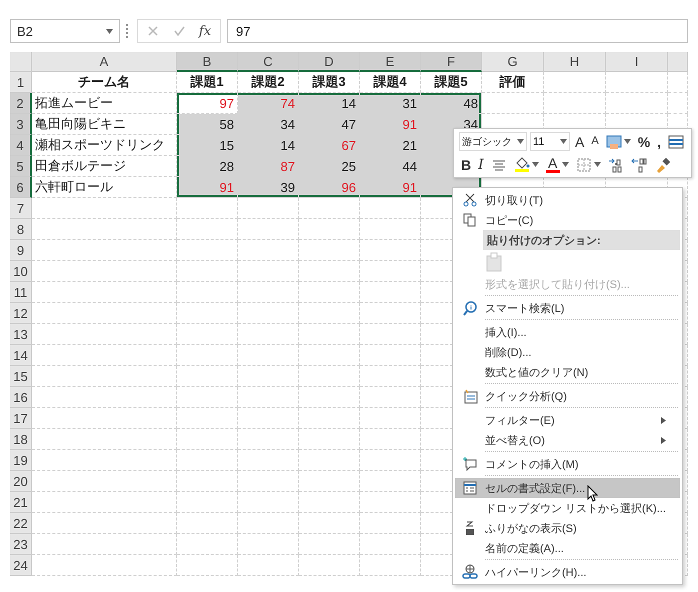 Image resolution: width=698 pixels, height=592 pixels. I want to click on column-header: G, so click(513, 62).